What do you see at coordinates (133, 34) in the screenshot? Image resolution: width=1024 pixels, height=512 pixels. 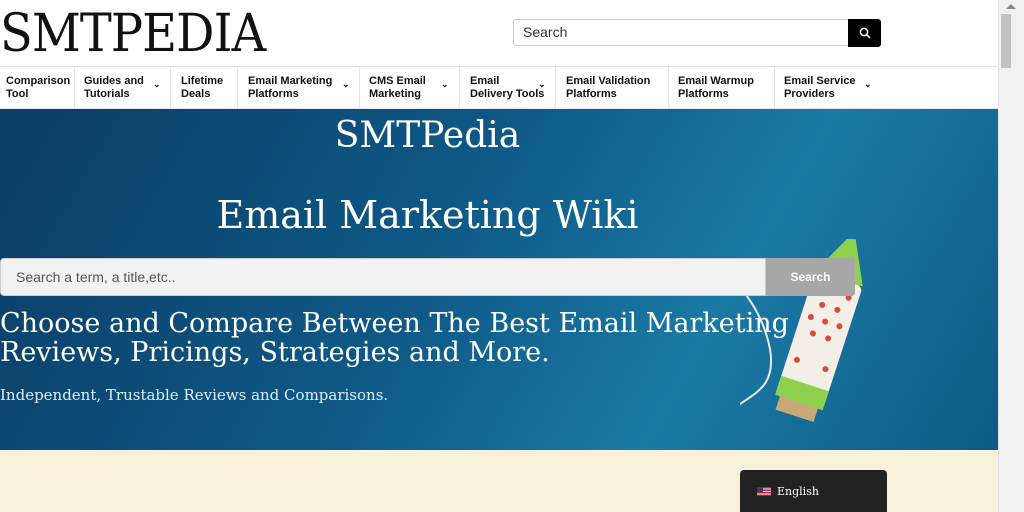 I see `site-logo: SMTPEDIA` at bounding box center [133, 34].